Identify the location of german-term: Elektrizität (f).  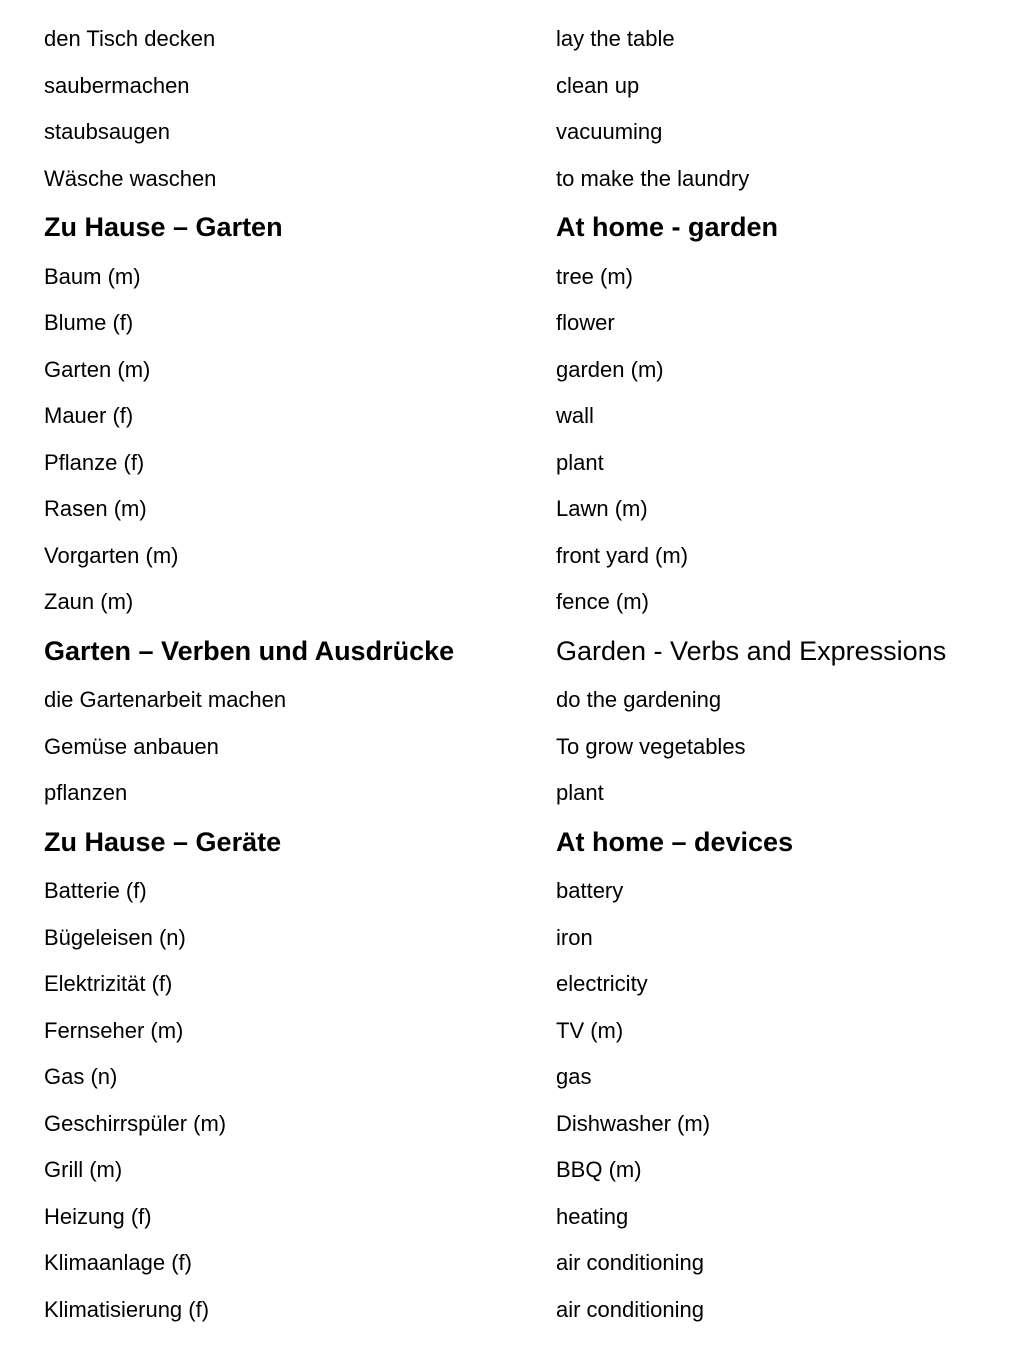
(108, 983).